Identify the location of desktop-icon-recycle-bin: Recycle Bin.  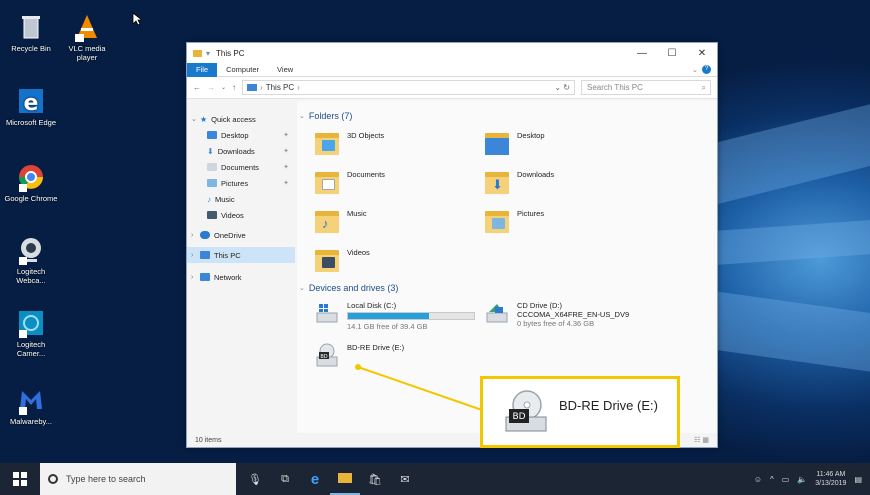
(31, 32).